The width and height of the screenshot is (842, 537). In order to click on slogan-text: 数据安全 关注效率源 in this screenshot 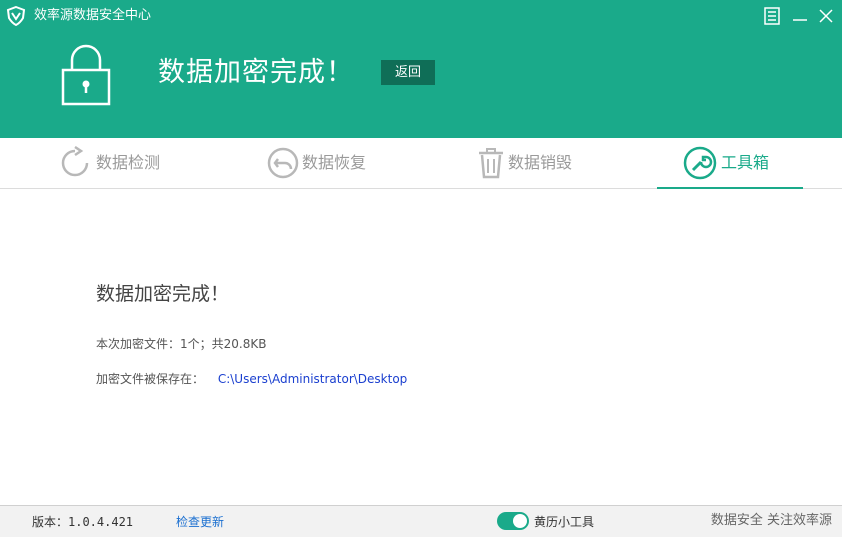, I will do `click(771, 520)`.